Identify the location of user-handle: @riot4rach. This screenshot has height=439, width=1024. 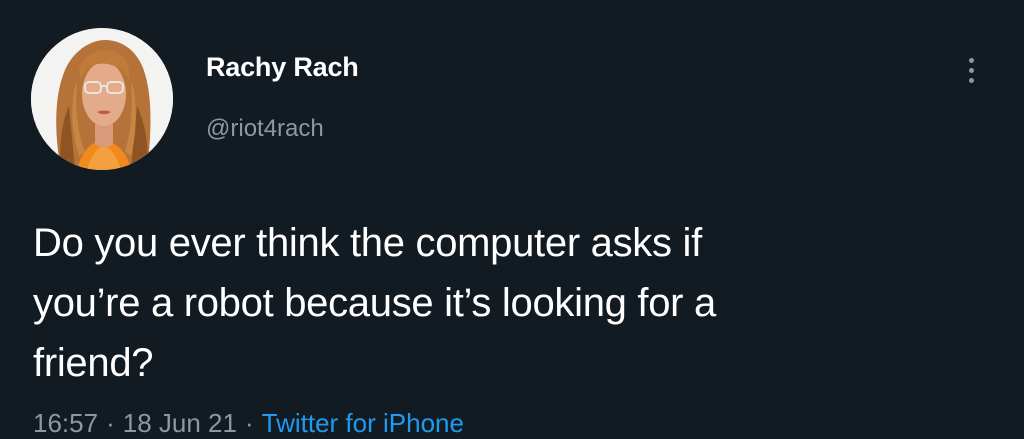
(265, 129).